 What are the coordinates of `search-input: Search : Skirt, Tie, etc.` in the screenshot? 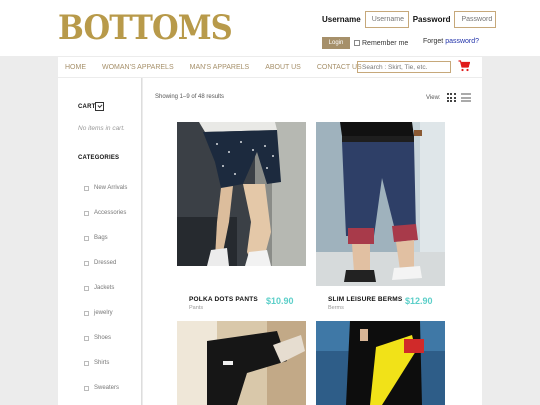 It's located at (404, 67).